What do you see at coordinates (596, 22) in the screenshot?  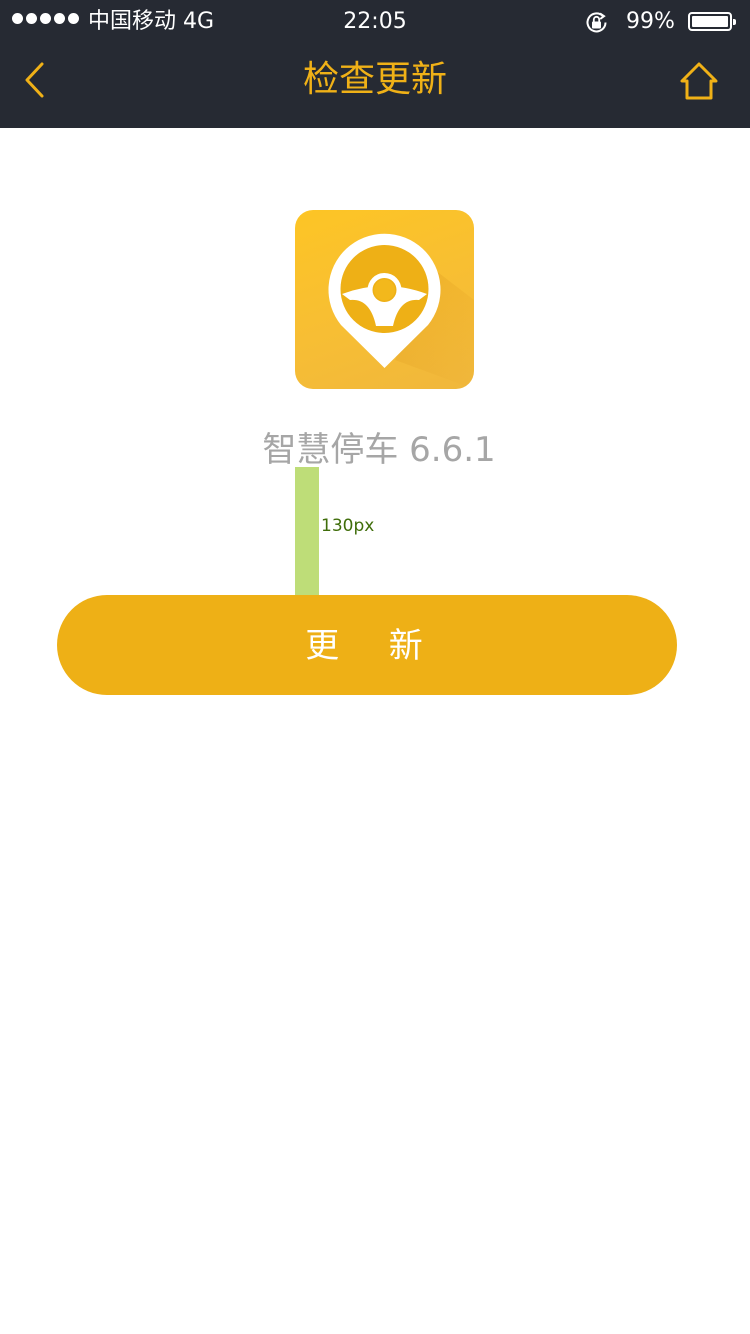 I see `rotation-lock-icon` at bounding box center [596, 22].